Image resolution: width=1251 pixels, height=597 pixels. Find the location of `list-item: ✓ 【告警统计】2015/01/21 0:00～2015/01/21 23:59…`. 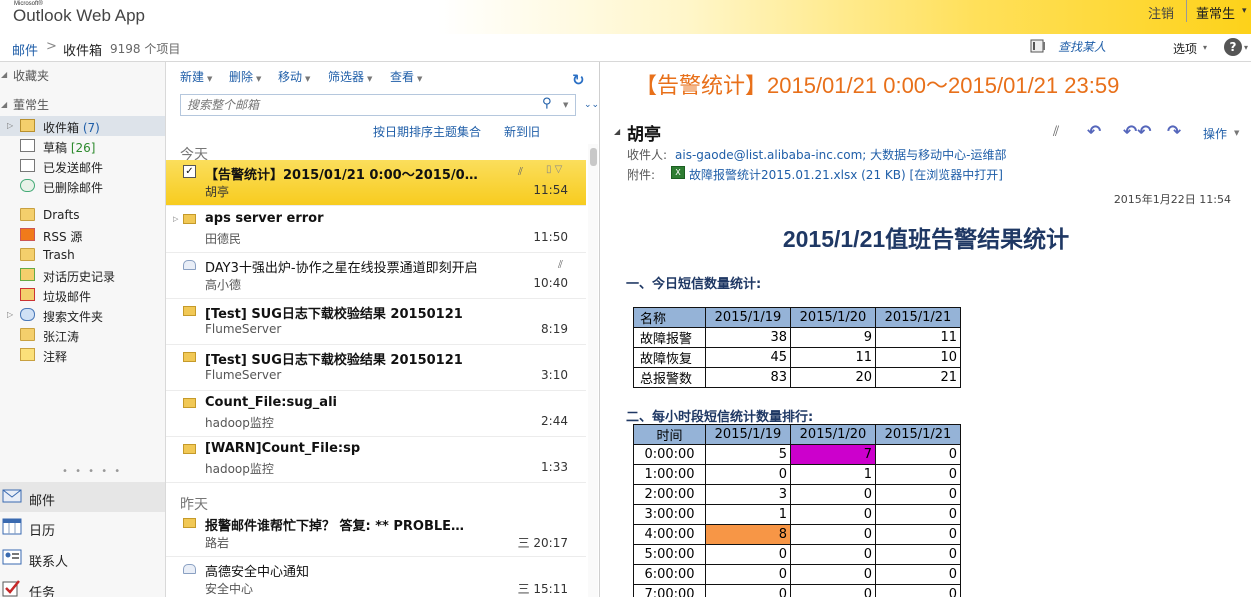

list-item: ✓ 【告警统计】2015/01/21 0:00～2015/01/21 23:59… is located at coordinates (376, 183).